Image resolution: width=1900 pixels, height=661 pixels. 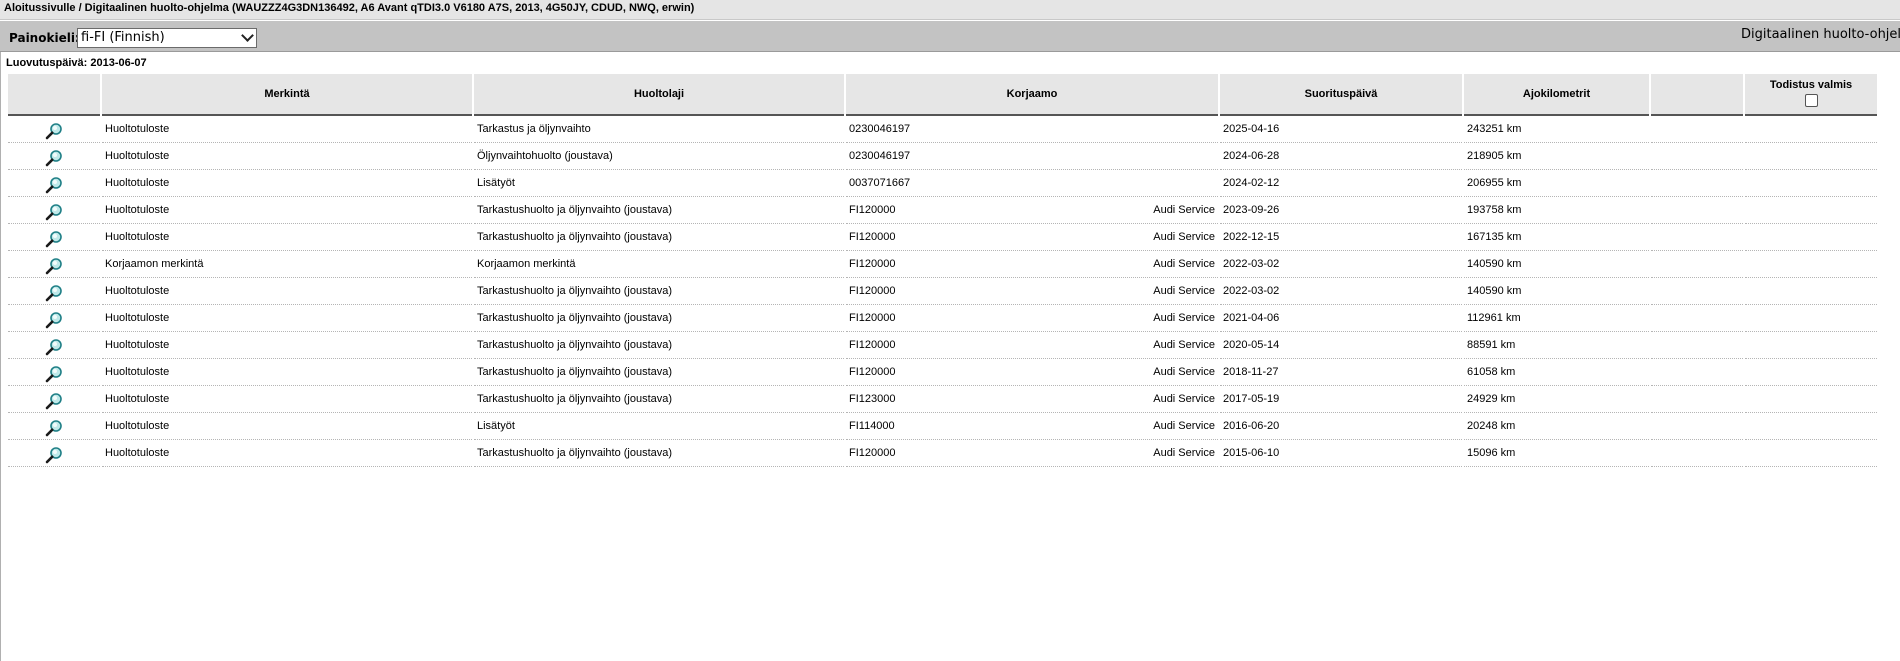 I want to click on header-ajokilometrit: Ajokilometrit, so click(x=1556, y=95).